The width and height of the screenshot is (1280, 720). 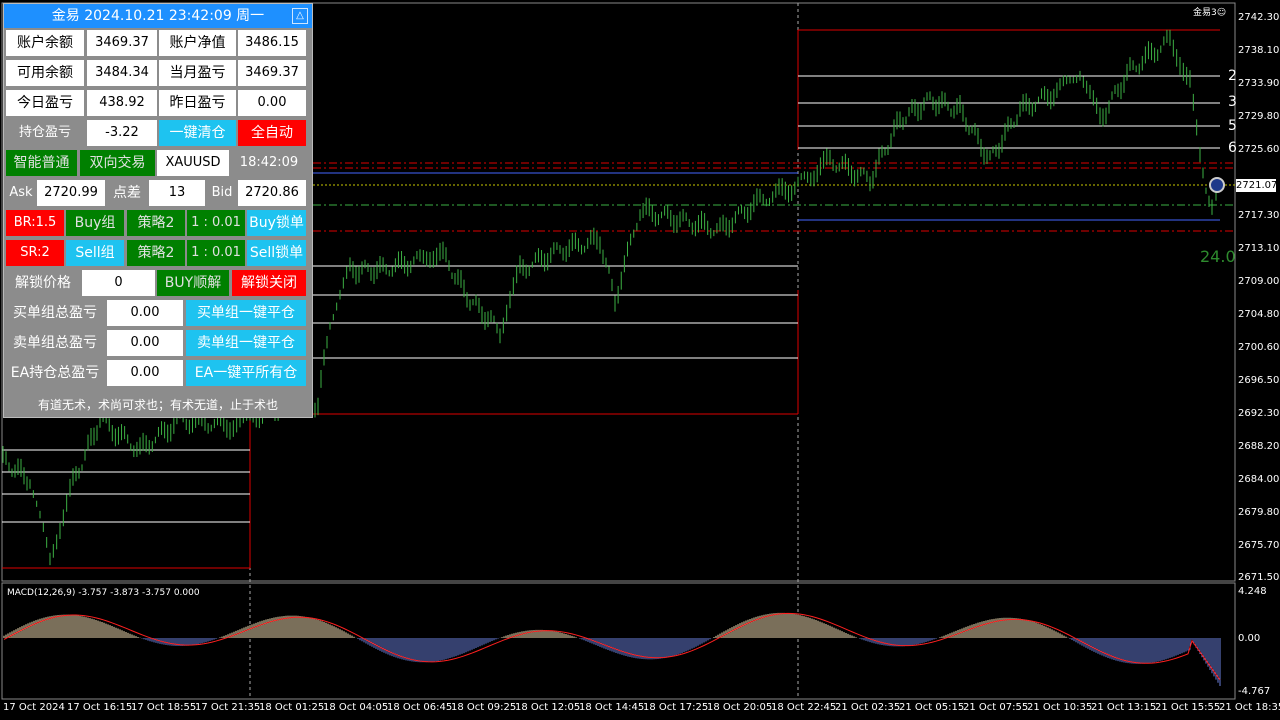 What do you see at coordinates (356, 707) in the screenshot?
I see `time-tick-label: 18 Oct 04:05` at bounding box center [356, 707].